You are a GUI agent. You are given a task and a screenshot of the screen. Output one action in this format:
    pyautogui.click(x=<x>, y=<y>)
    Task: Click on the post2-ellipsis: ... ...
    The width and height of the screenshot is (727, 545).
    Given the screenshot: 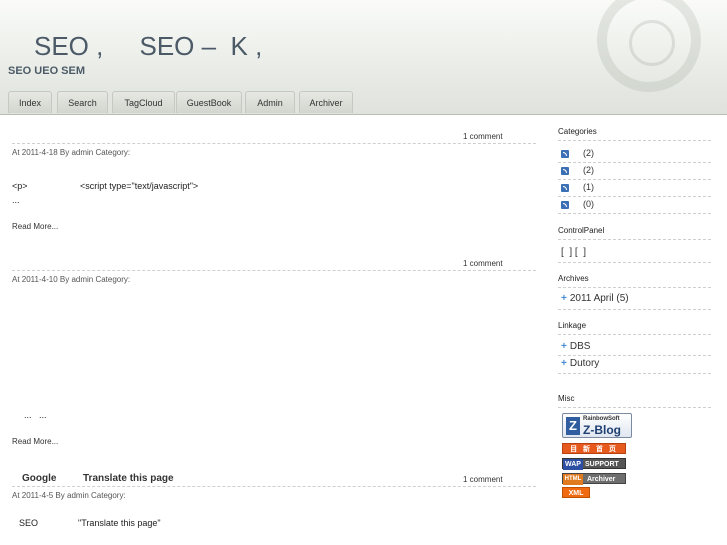 What is the action you would take?
    pyautogui.click(x=35, y=415)
    